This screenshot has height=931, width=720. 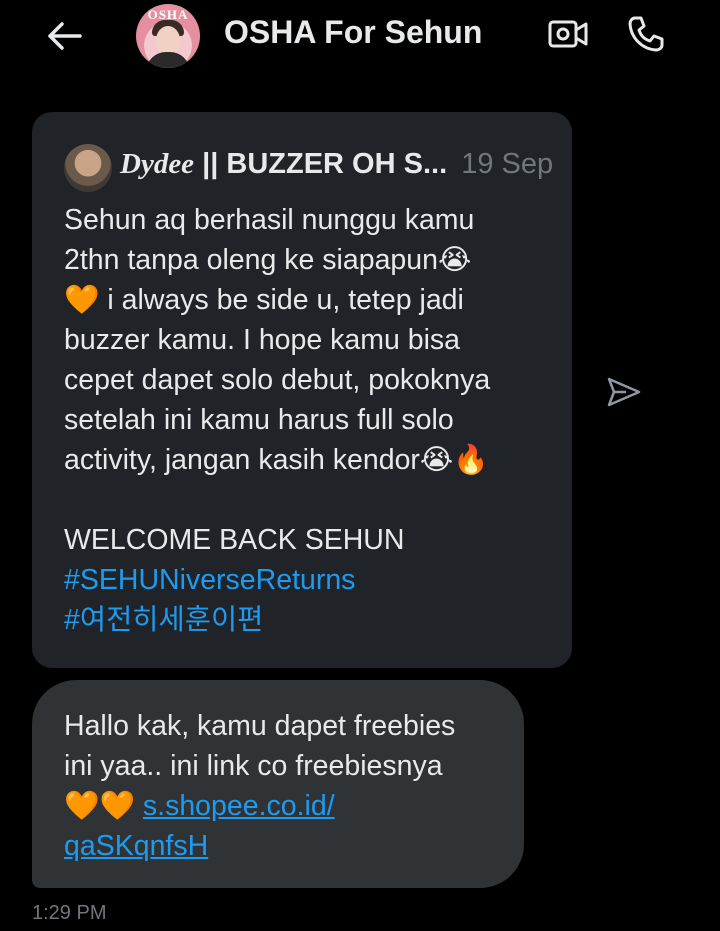 What do you see at coordinates (99, 805) in the screenshot?
I see `heart-emoji: 🧡🧡` at bounding box center [99, 805].